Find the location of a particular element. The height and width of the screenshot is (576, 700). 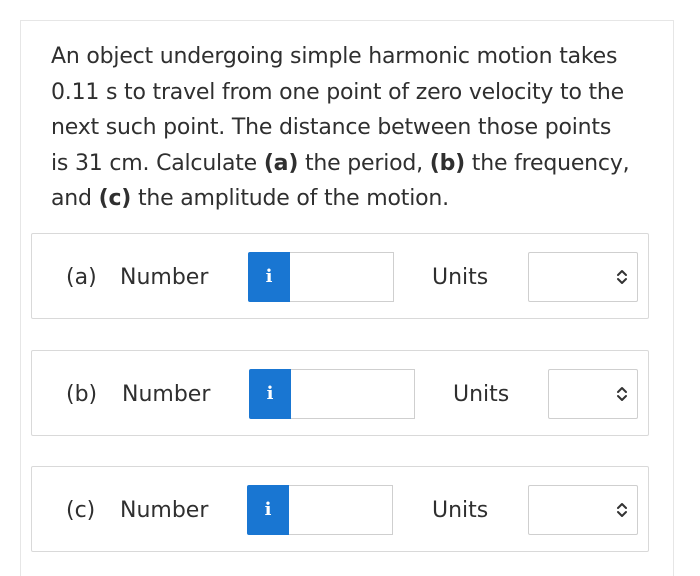

part-label-b: (b) is located at coordinates (82, 394).